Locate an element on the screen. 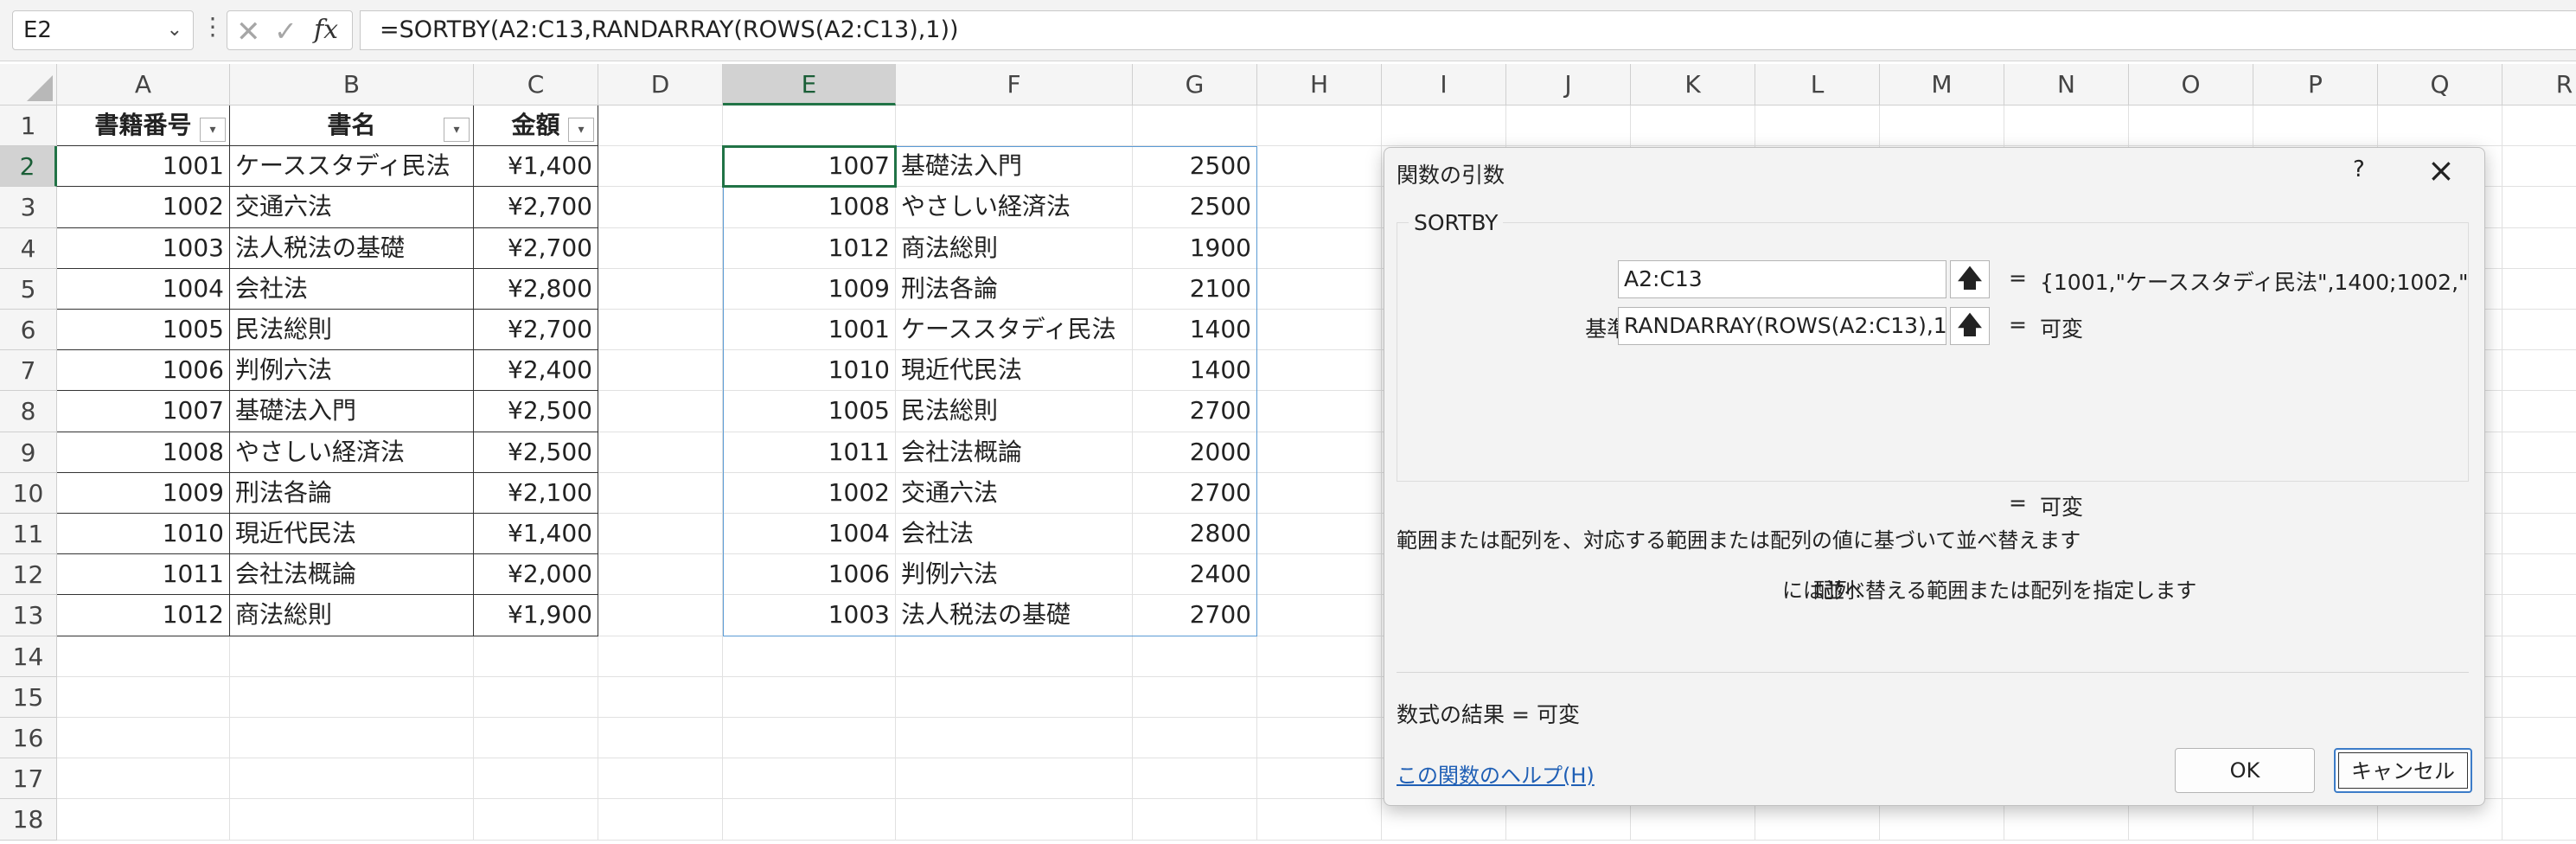 This screenshot has width=2576, height=844. cell-a14 is located at coordinates (143, 656).